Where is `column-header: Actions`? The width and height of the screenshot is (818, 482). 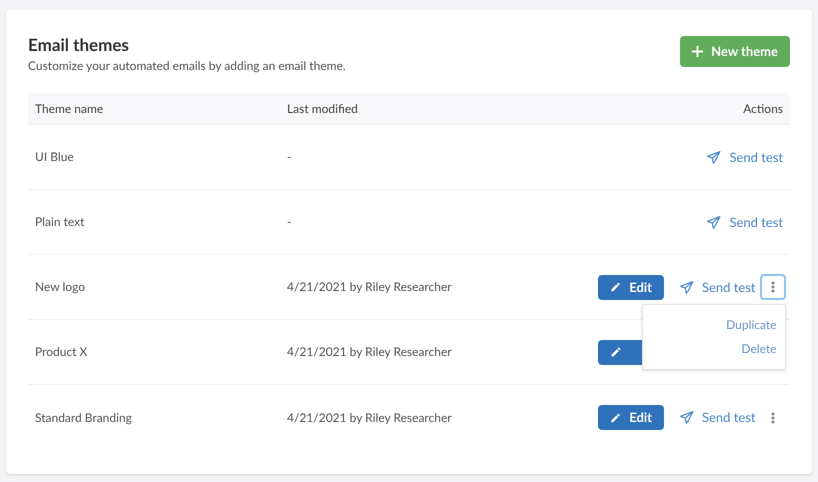 column-header: Actions is located at coordinates (763, 109).